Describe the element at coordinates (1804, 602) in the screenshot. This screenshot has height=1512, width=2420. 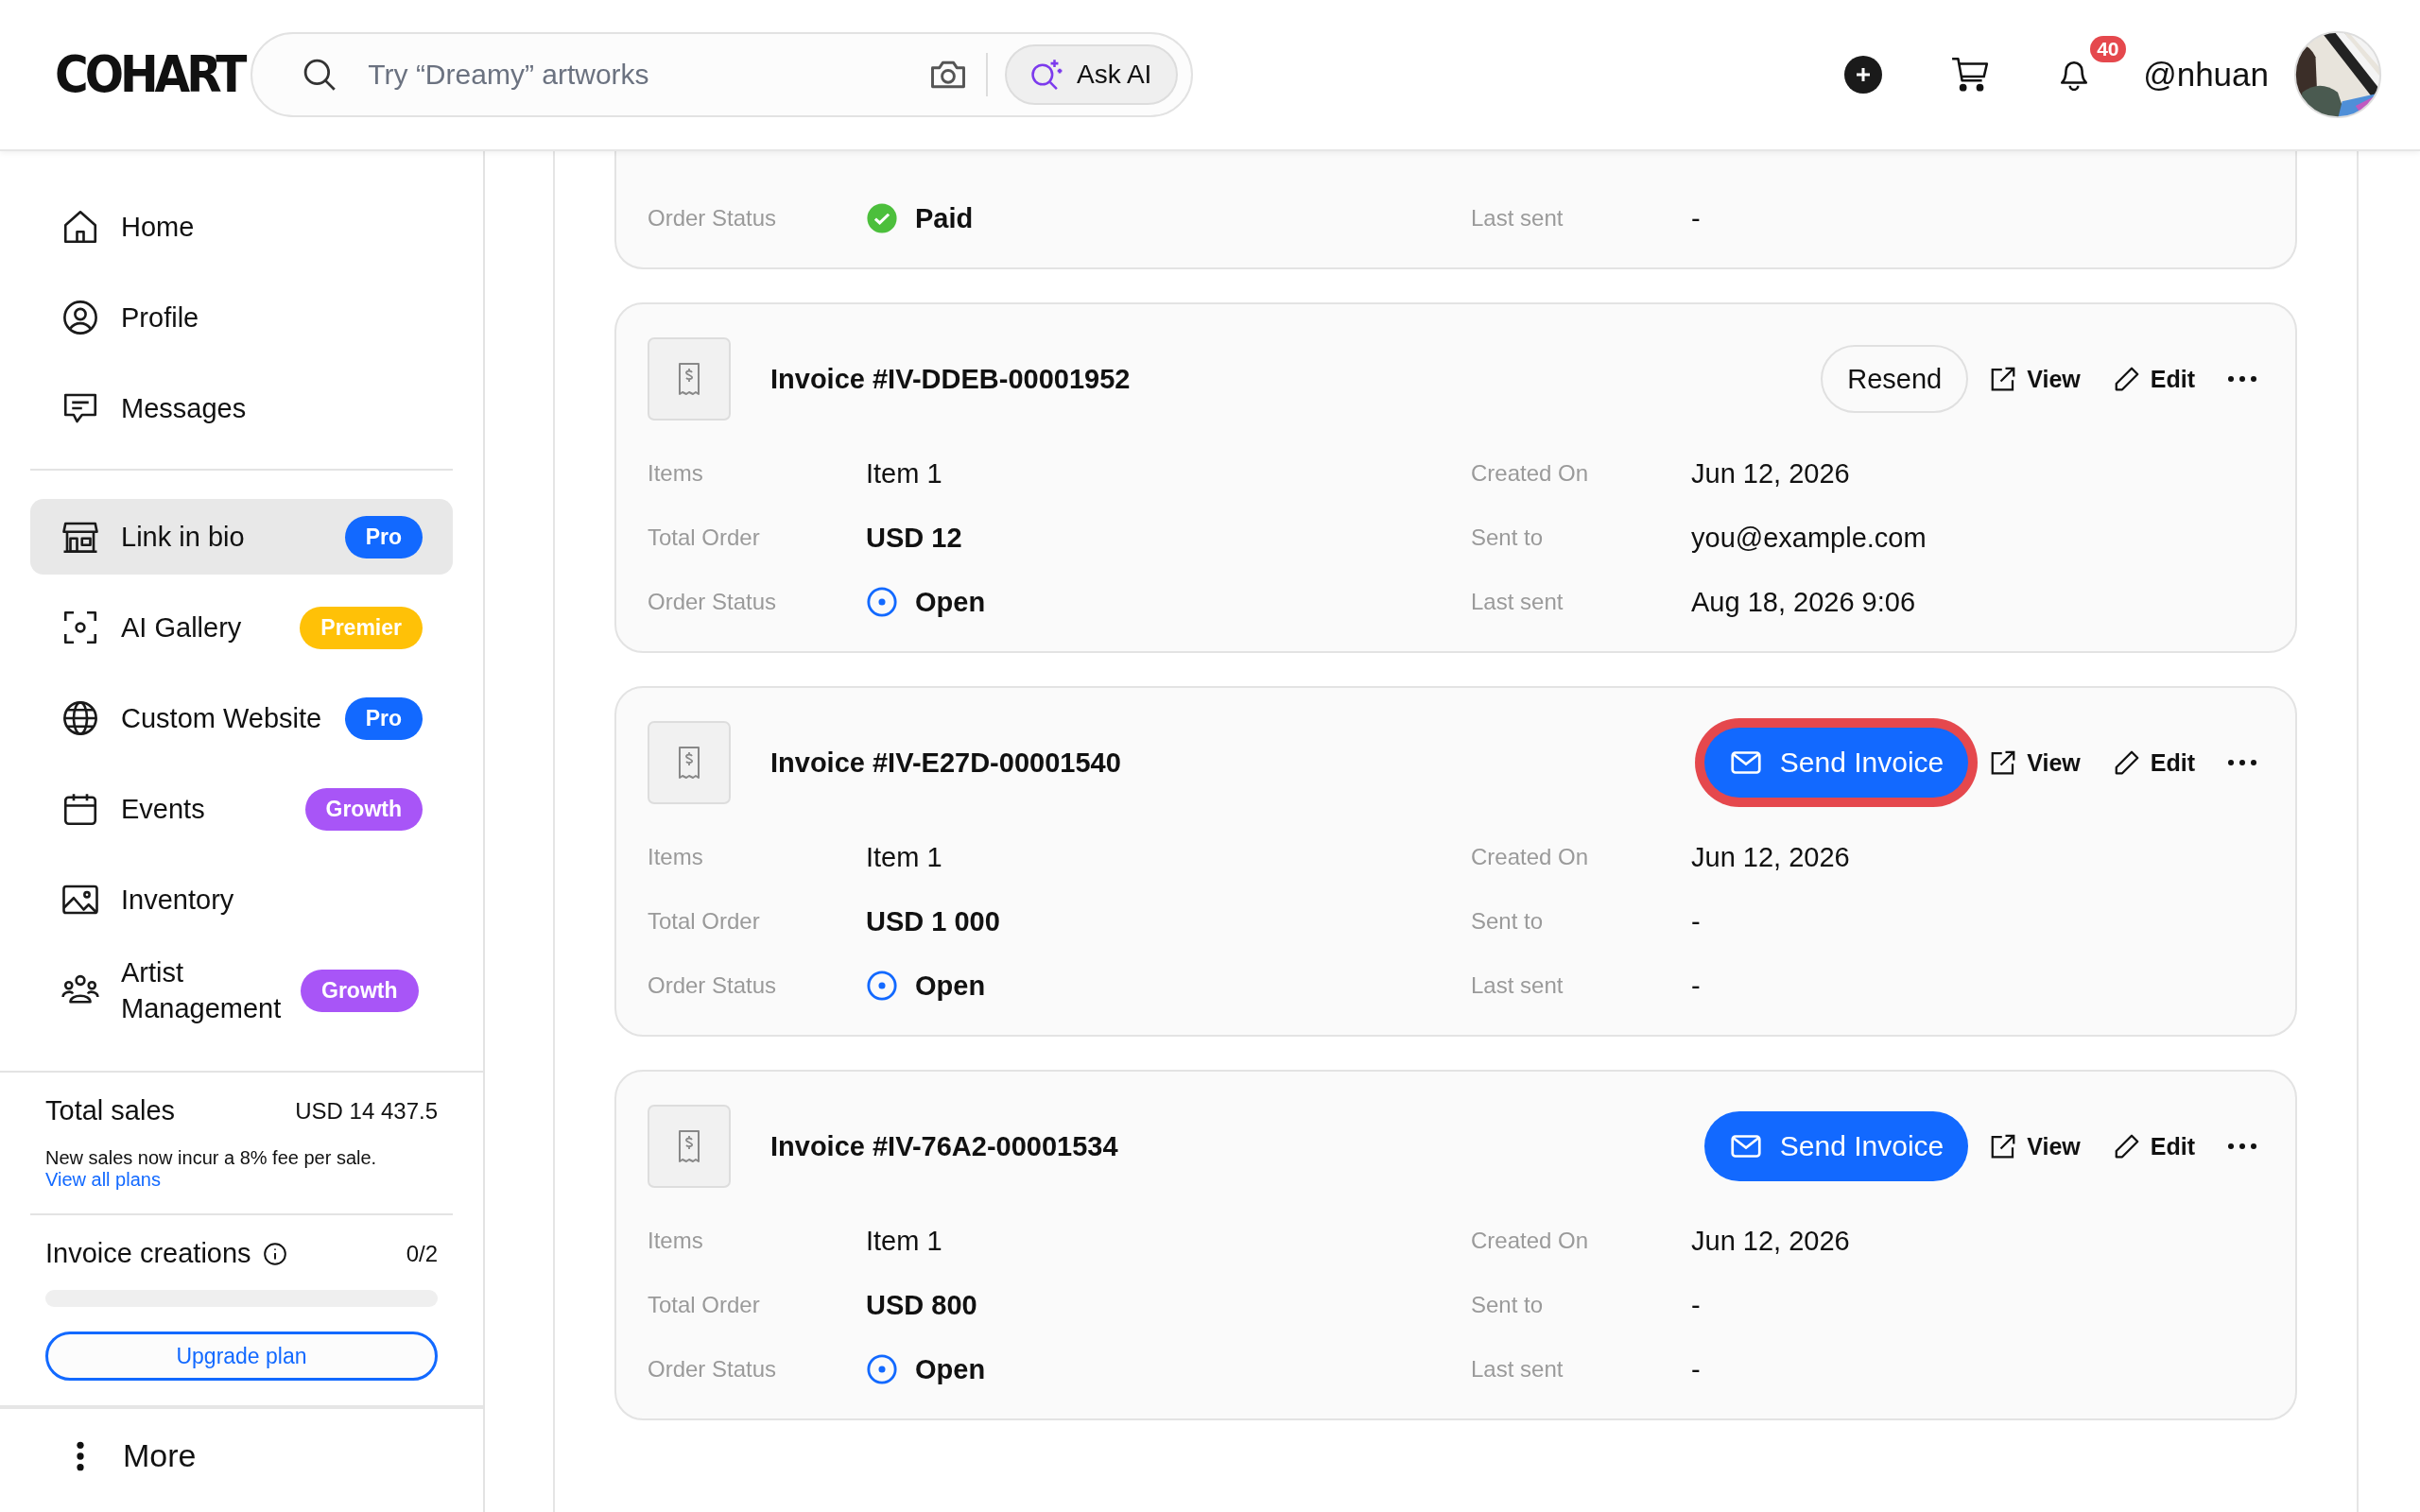
I see `field-value: Aug 18, 2026 9:06` at that location.